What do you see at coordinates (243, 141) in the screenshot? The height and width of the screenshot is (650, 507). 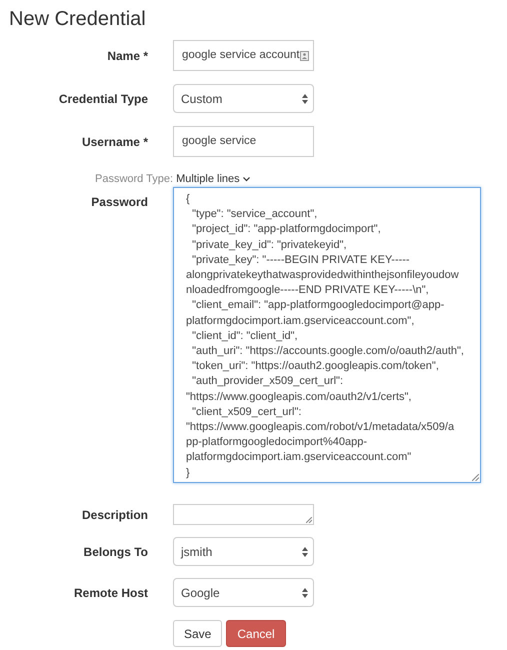 I see `text-field: google service` at bounding box center [243, 141].